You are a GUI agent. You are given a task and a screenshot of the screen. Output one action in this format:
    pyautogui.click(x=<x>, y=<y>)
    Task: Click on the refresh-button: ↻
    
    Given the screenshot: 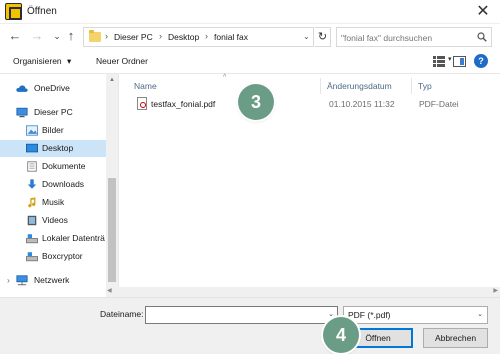 What is the action you would take?
    pyautogui.click(x=323, y=37)
    